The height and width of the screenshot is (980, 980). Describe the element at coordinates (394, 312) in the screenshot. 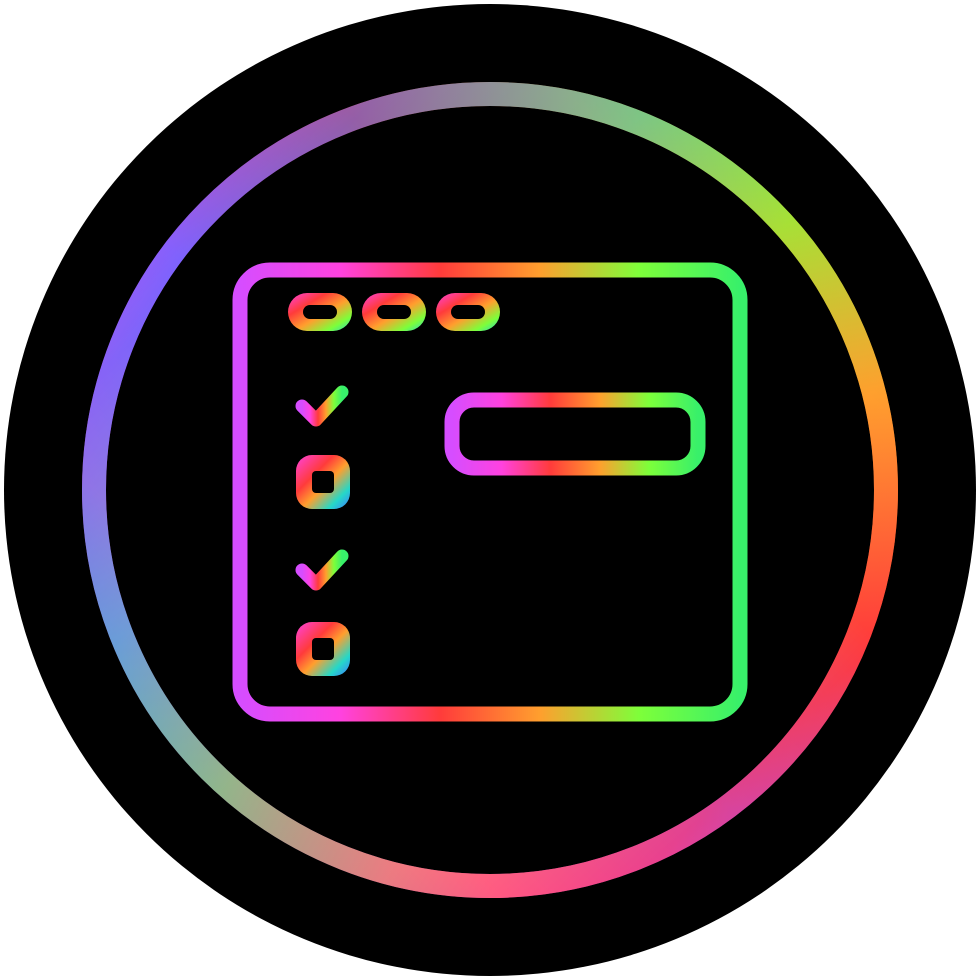

I see `window-dots` at that location.